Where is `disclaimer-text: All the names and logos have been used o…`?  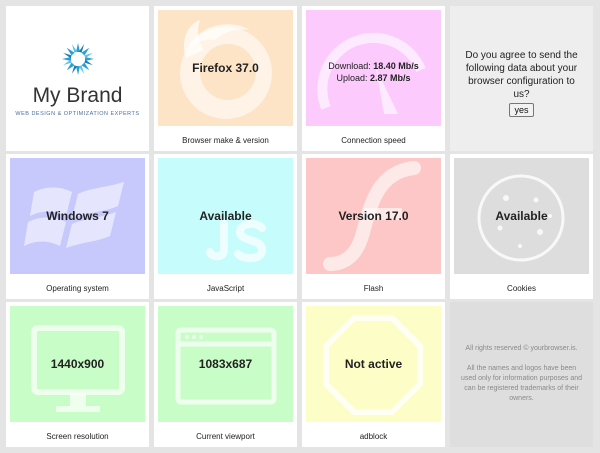
disclaimer-text: All the names and logos have been used o… is located at coordinates (521, 383).